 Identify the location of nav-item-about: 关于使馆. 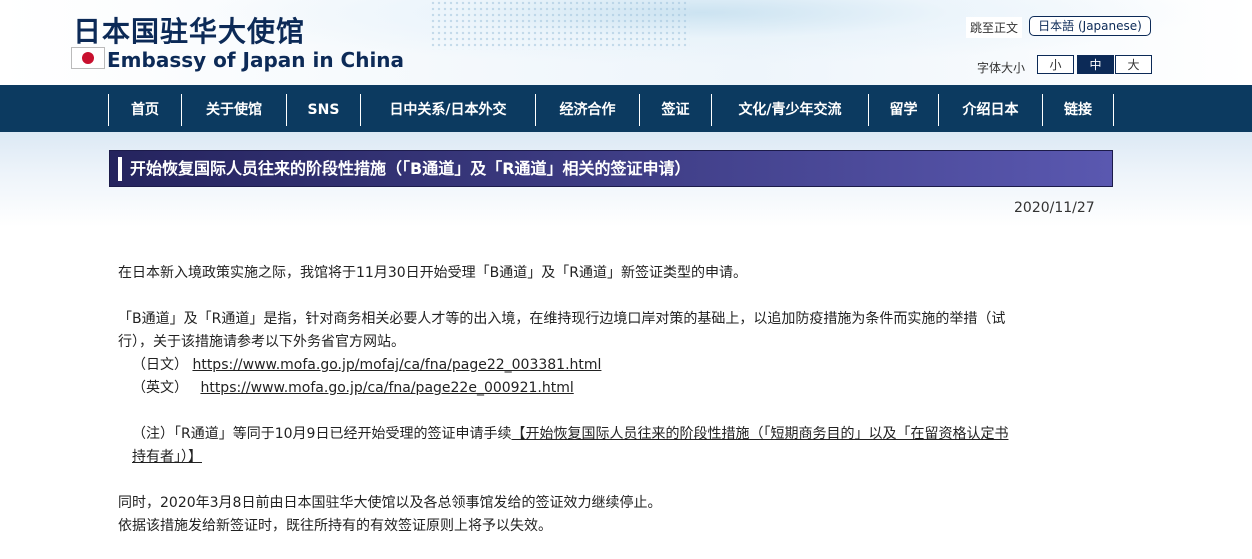
(233, 110).